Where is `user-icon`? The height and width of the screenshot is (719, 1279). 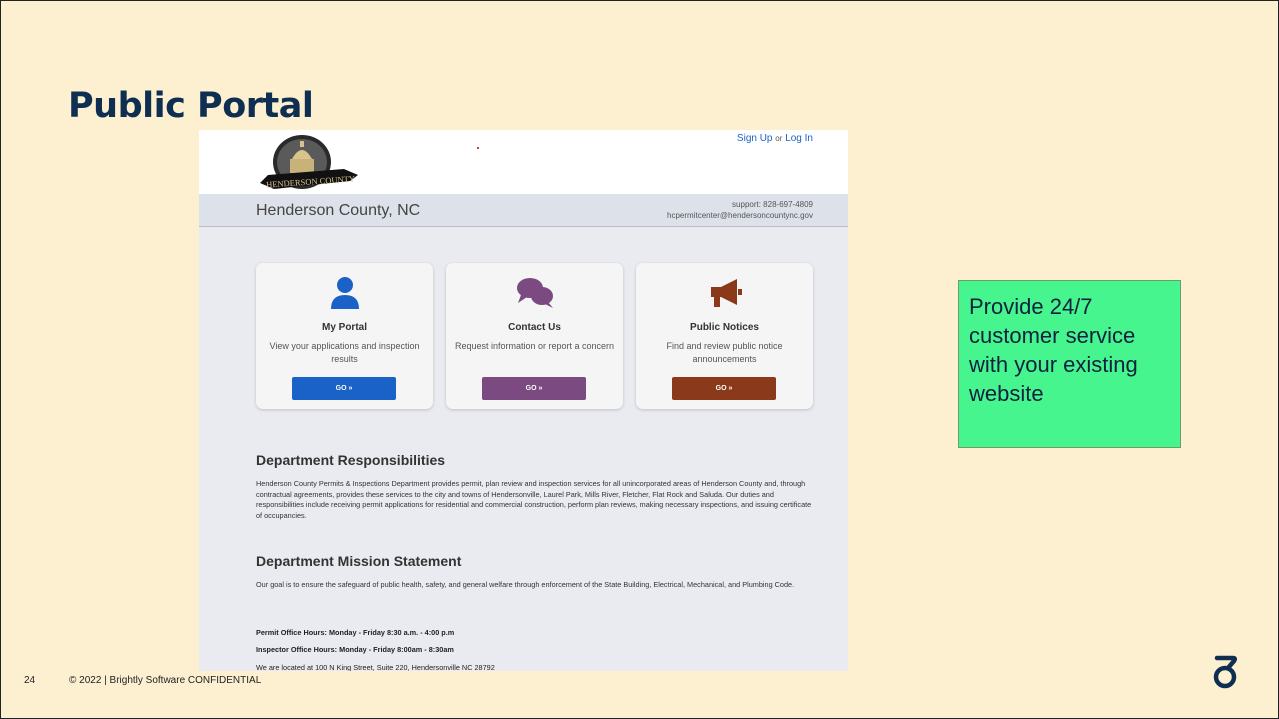 user-icon is located at coordinates (344, 293).